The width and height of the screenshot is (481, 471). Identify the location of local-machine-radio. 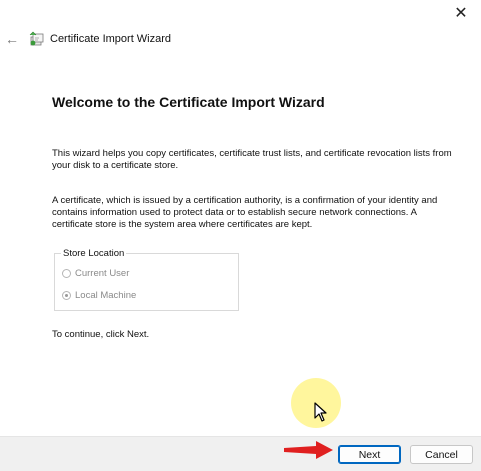
(66, 295).